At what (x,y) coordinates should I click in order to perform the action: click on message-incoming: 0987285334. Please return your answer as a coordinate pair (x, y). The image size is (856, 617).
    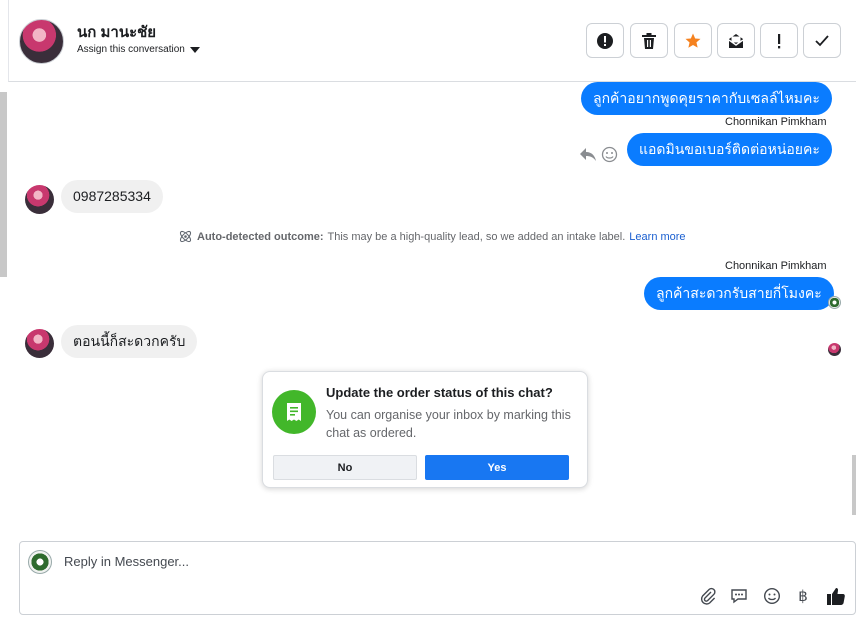
    Looking at the image, I should click on (112, 196).